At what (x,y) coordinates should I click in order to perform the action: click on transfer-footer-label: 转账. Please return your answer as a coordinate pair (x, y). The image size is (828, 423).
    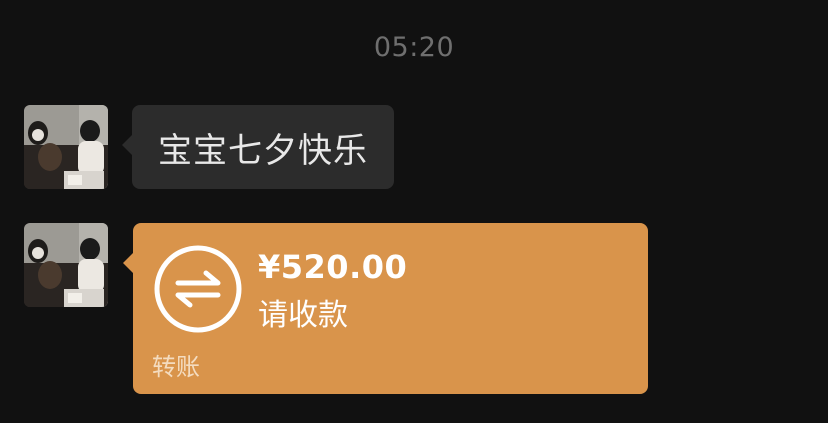
    Looking at the image, I should click on (176, 367).